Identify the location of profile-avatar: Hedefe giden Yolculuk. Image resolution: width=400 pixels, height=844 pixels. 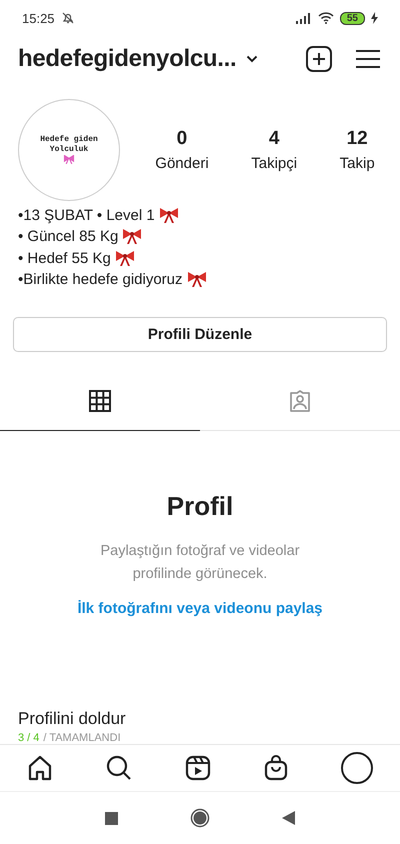
(69, 149).